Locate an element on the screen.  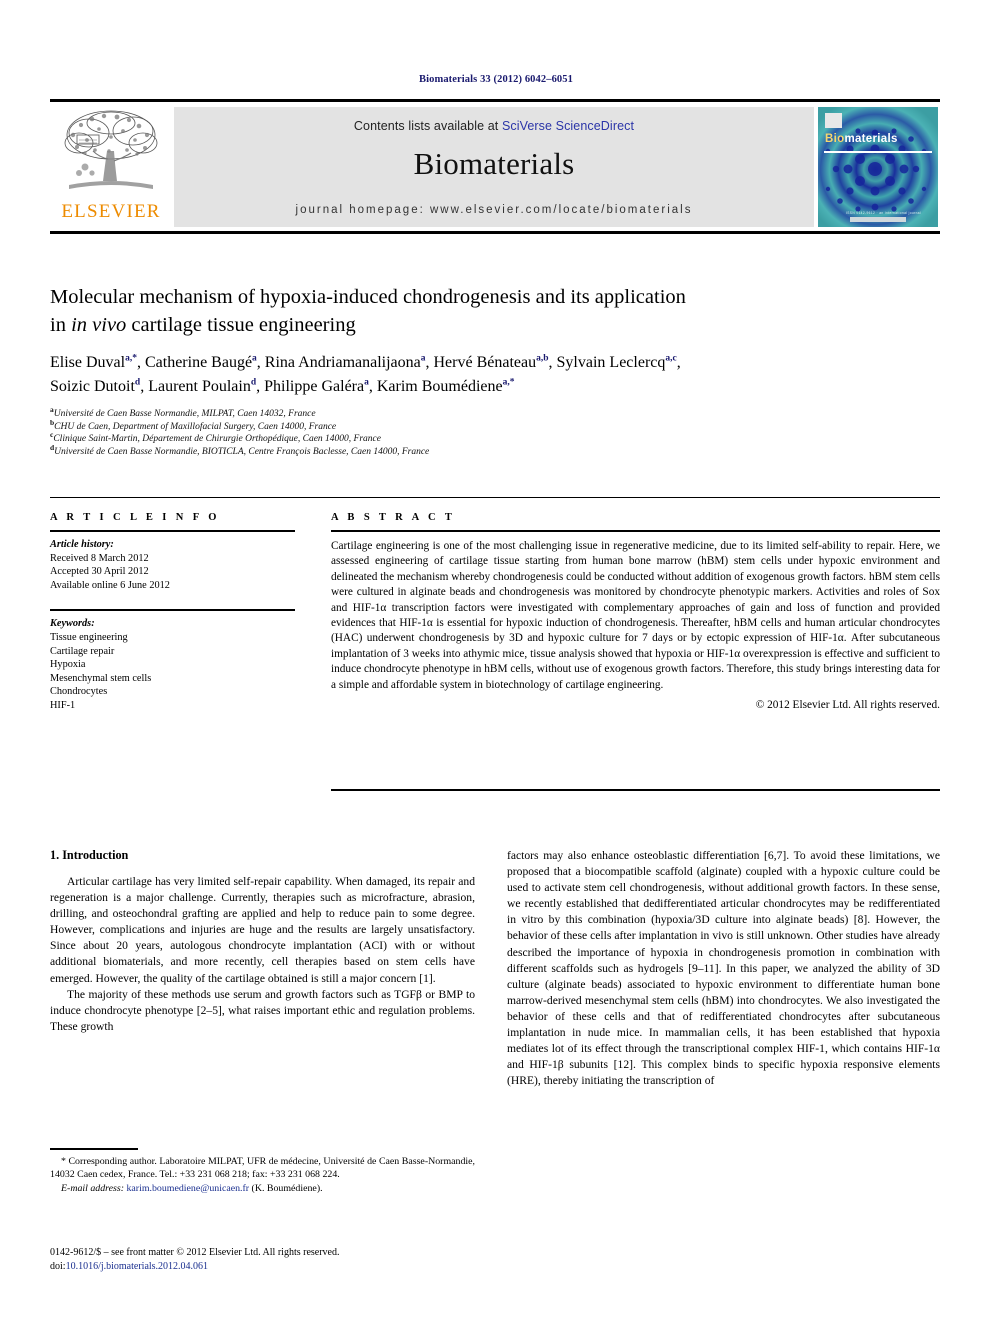
cover-title-rest: materials is located at coordinates (871, 139).